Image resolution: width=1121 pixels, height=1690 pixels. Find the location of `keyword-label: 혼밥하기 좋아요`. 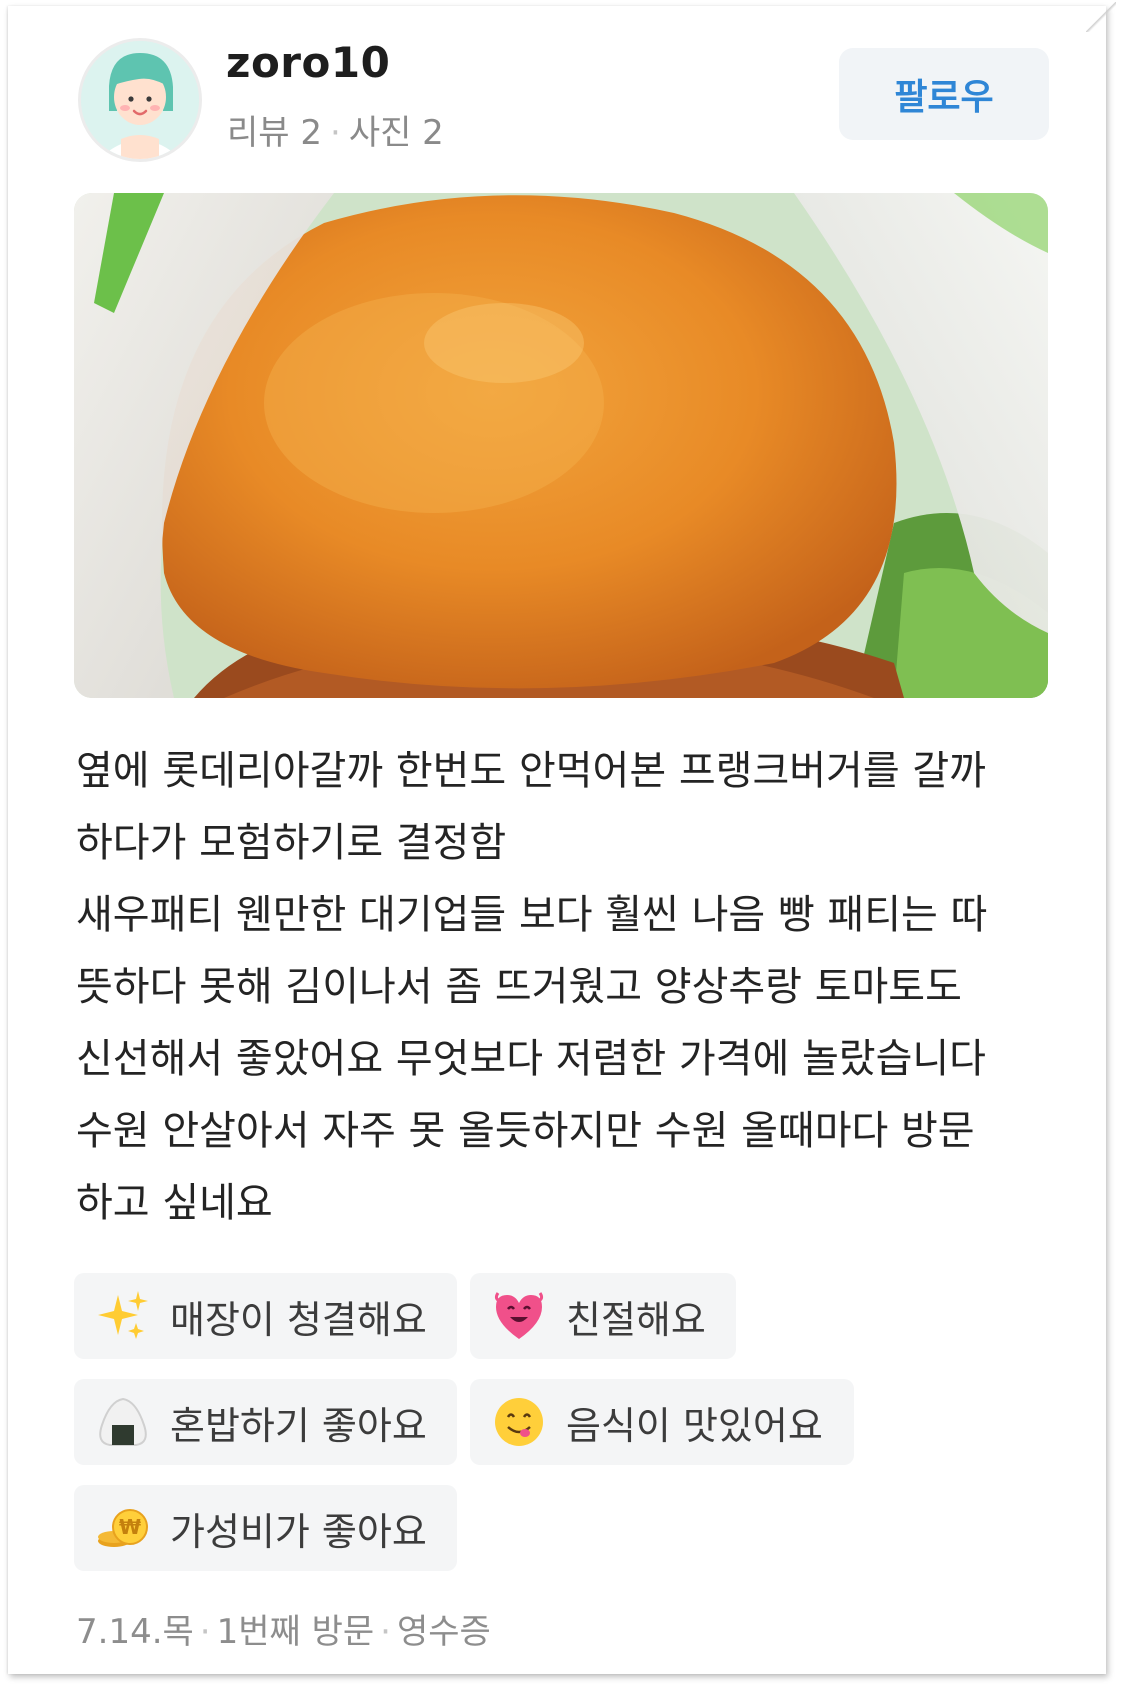

keyword-label: 혼밥하기 좋아요 is located at coordinates (298, 1425).